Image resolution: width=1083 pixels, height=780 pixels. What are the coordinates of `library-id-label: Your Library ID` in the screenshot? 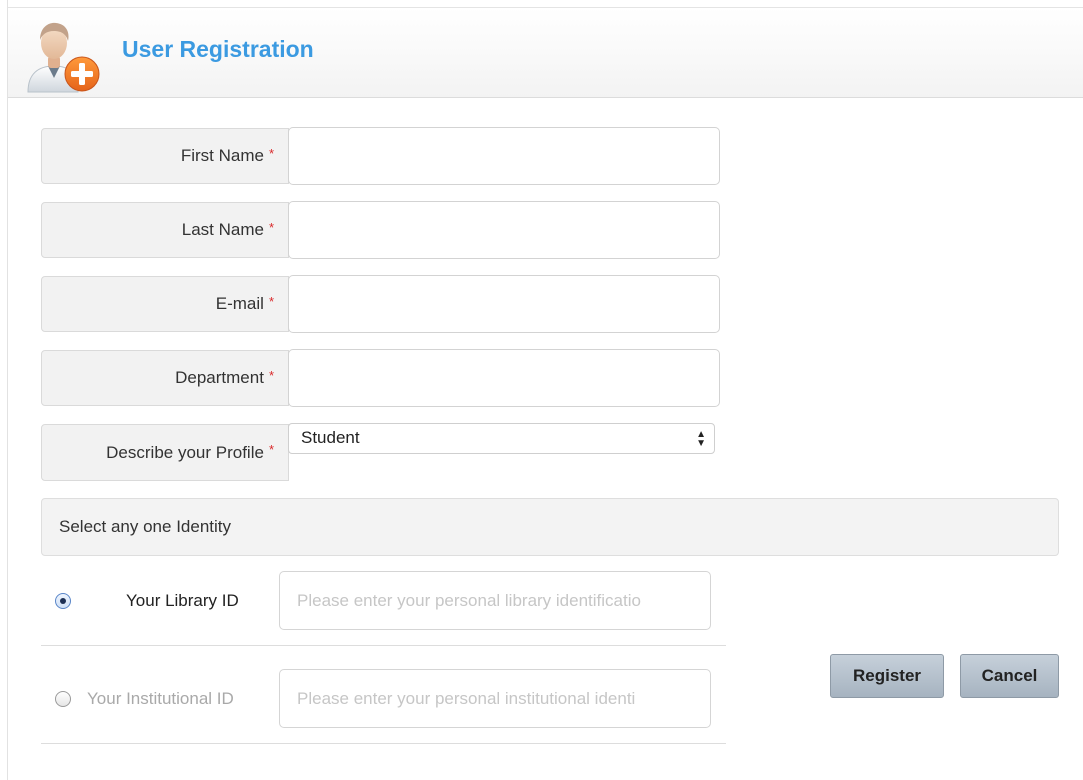 It's located at (182, 600).